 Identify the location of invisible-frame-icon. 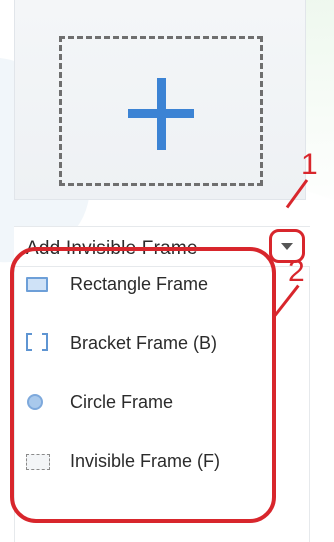
(38, 462).